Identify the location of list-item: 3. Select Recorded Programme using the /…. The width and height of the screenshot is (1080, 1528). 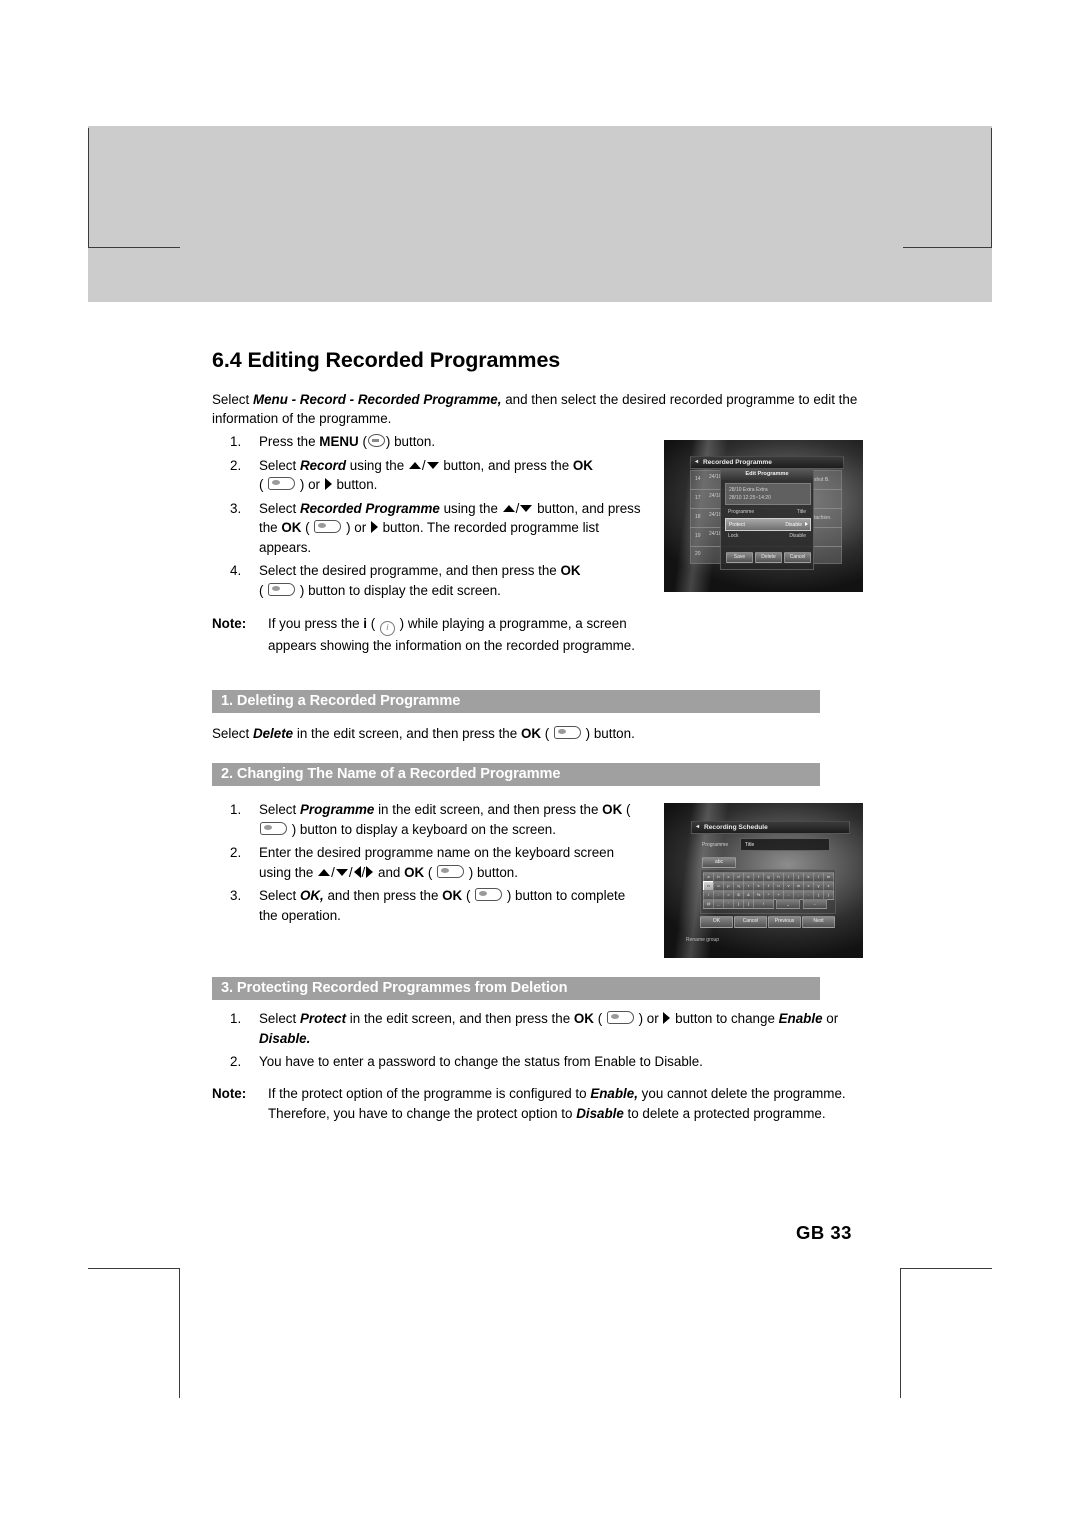
(427, 528).